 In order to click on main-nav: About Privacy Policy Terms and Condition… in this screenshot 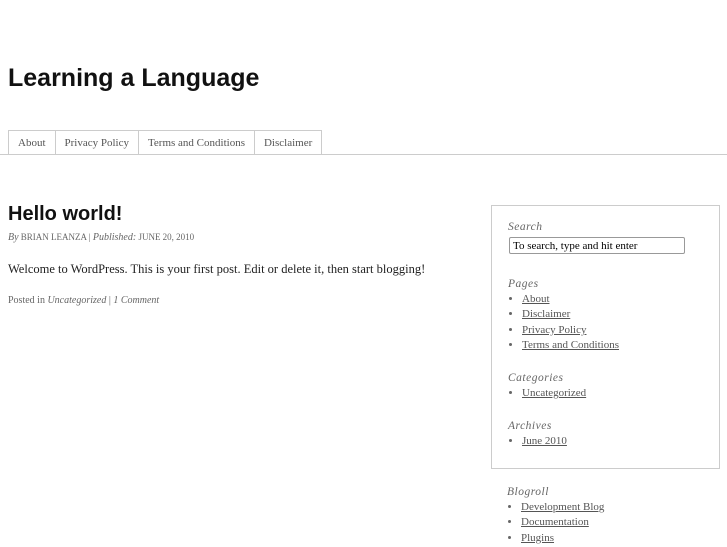, I will do `click(165, 142)`.